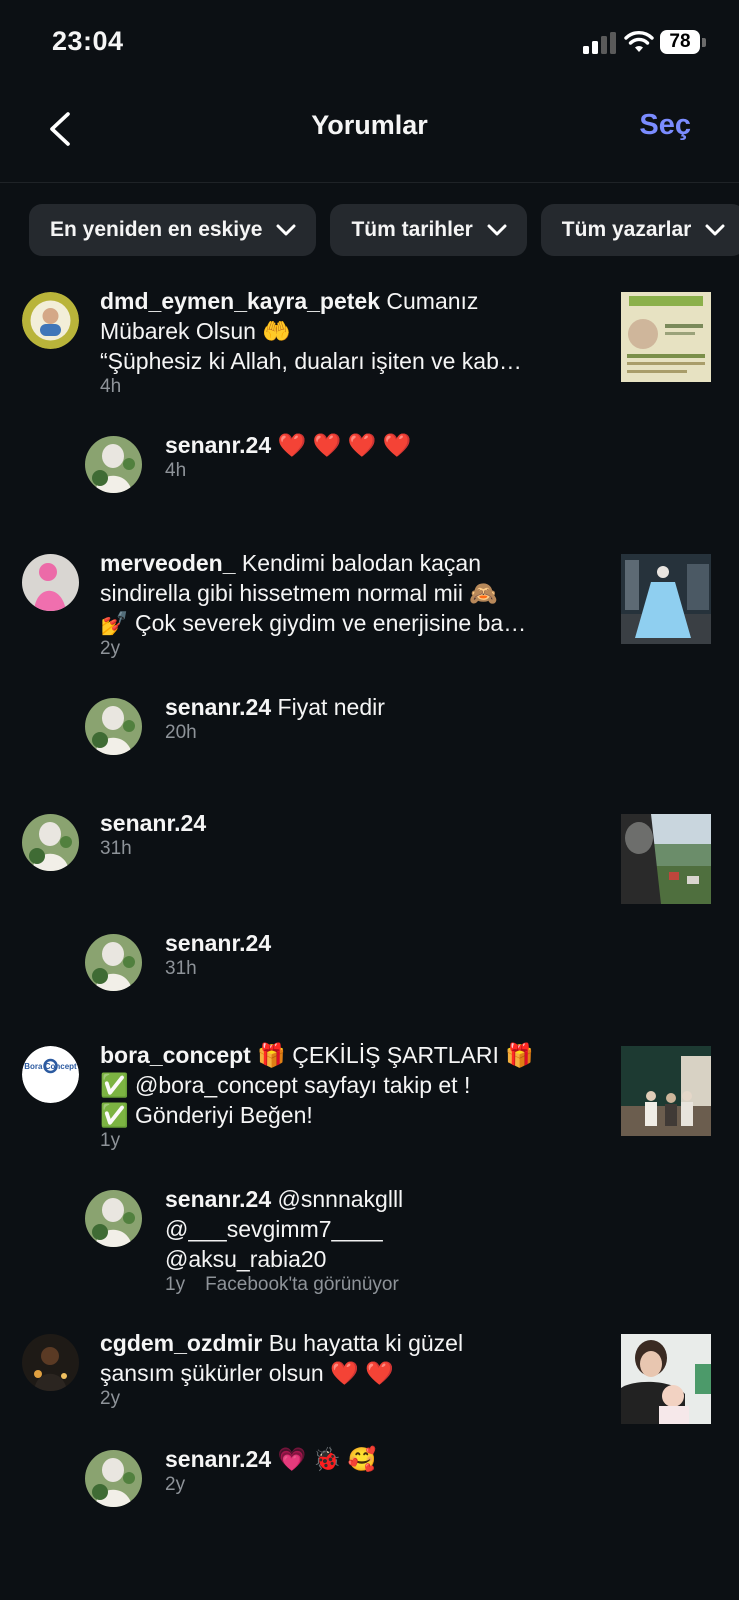 Image resolution: width=739 pixels, height=1600 pixels. I want to click on status-bar: 23:04 78, so click(369, 43).